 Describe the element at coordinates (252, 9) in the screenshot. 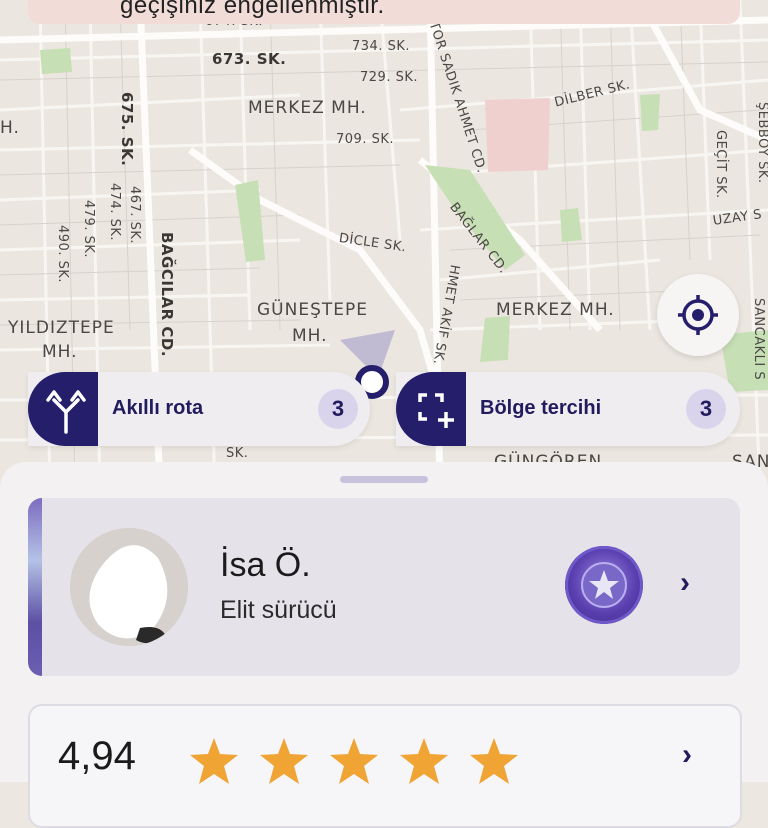

I see `banner-text: geçişiniz engellenmiştir.` at that location.